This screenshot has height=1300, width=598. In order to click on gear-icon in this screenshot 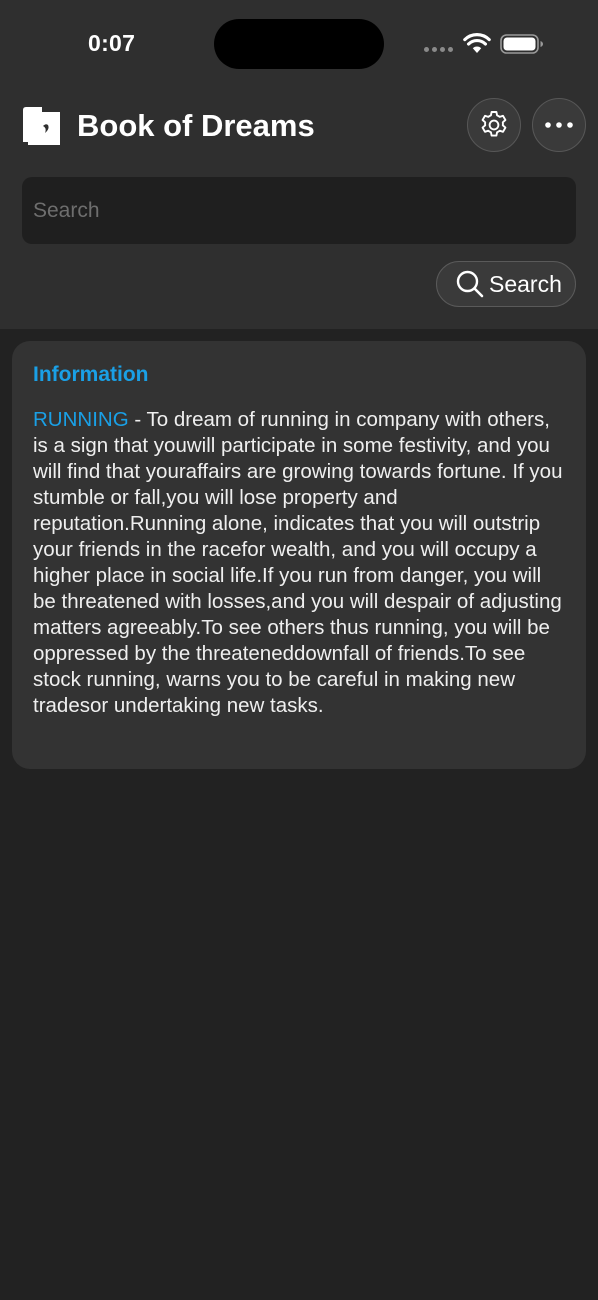, I will do `click(494, 124)`.